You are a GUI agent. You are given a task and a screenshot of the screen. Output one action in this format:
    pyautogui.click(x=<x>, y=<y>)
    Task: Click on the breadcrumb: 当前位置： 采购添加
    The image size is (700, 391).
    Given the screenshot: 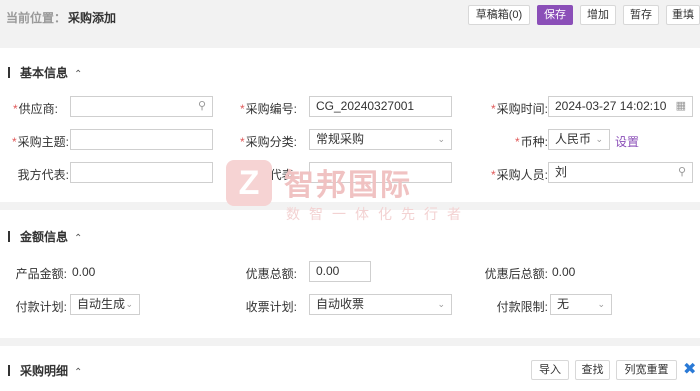 What is the action you would take?
    pyautogui.click(x=61, y=17)
    